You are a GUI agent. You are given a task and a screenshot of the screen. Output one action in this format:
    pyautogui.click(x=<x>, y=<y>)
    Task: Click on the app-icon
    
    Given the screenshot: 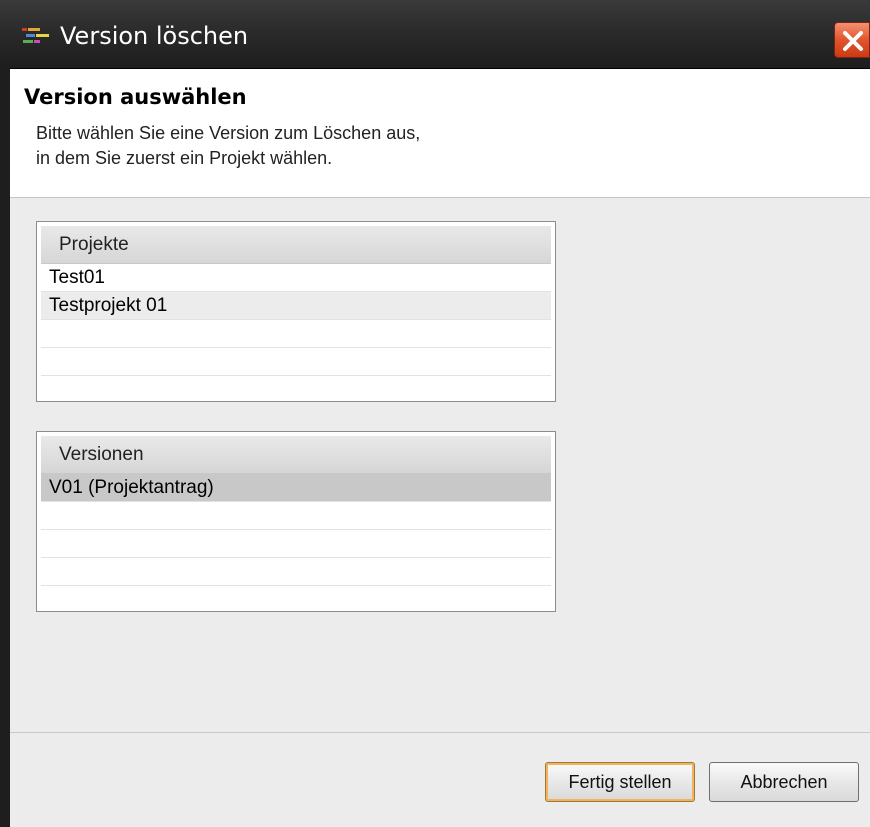 What is the action you would take?
    pyautogui.click(x=36, y=36)
    